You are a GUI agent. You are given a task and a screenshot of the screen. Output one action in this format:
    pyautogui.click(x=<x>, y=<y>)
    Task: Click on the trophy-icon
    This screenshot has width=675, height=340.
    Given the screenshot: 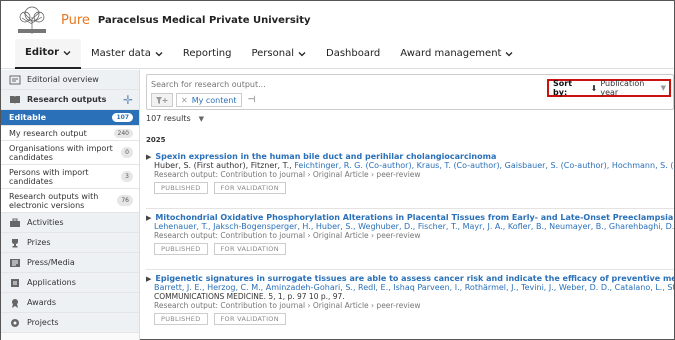 What is the action you would take?
    pyautogui.click(x=15, y=242)
    